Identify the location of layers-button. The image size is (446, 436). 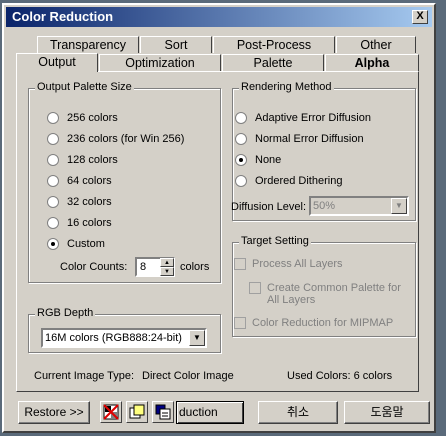
(163, 412).